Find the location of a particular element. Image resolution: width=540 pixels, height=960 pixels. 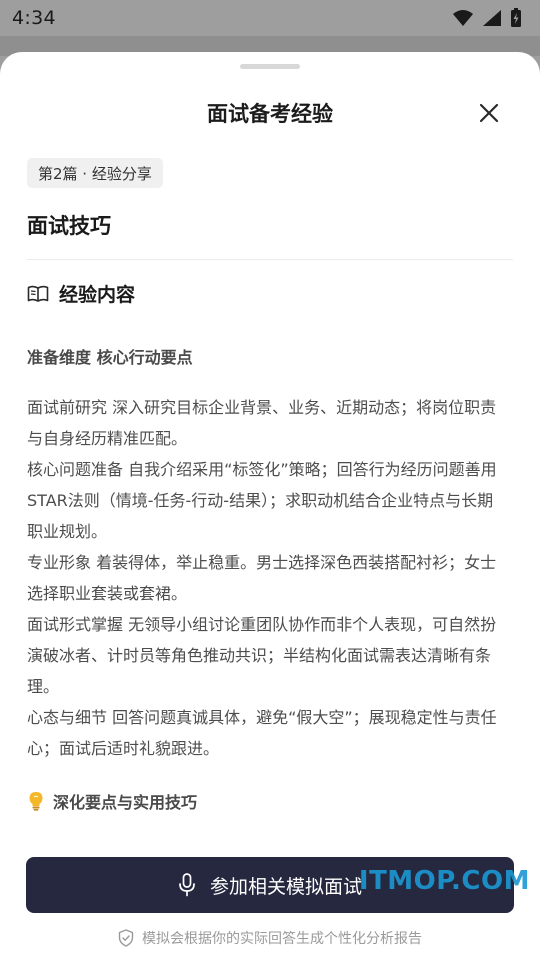

close-icon is located at coordinates (489, 113).